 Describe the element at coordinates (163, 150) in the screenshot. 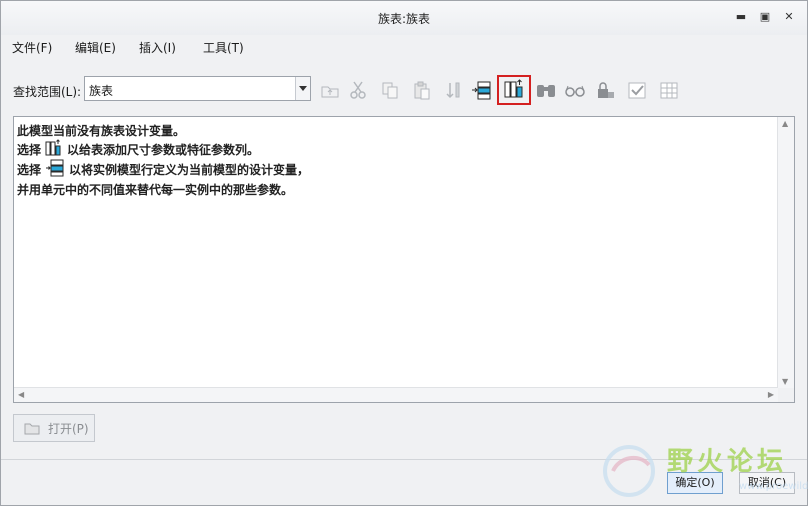

I see `message-line-2-suffix: 以给表添加尺寸参数或特征参数列。` at that location.